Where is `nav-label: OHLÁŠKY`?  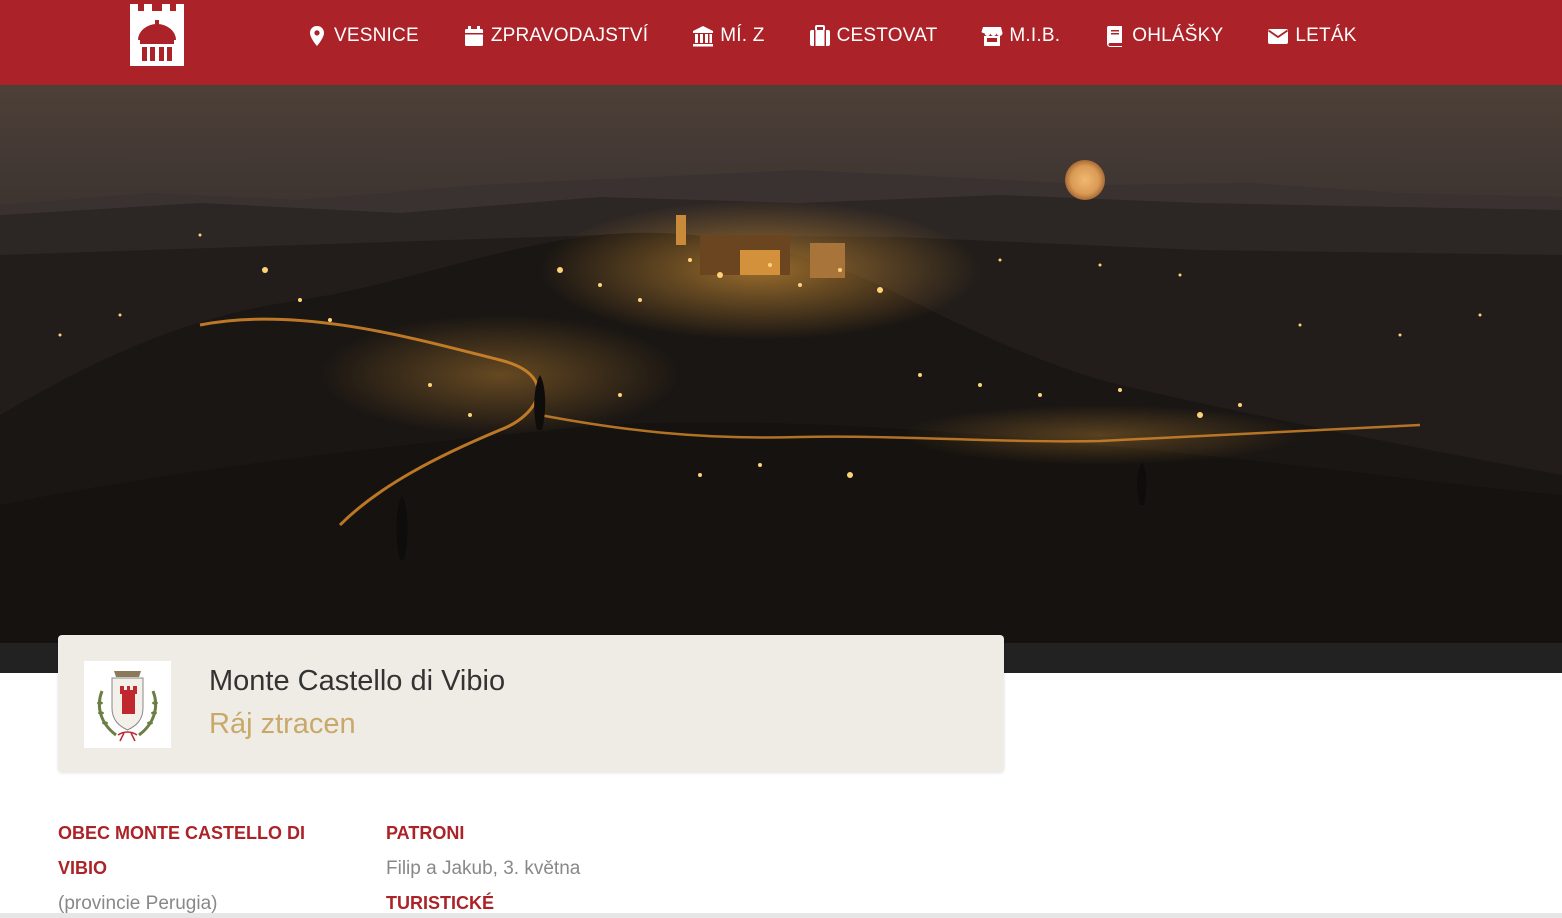 nav-label: OHLÁŠKY is located at coordinates (1178, 35).